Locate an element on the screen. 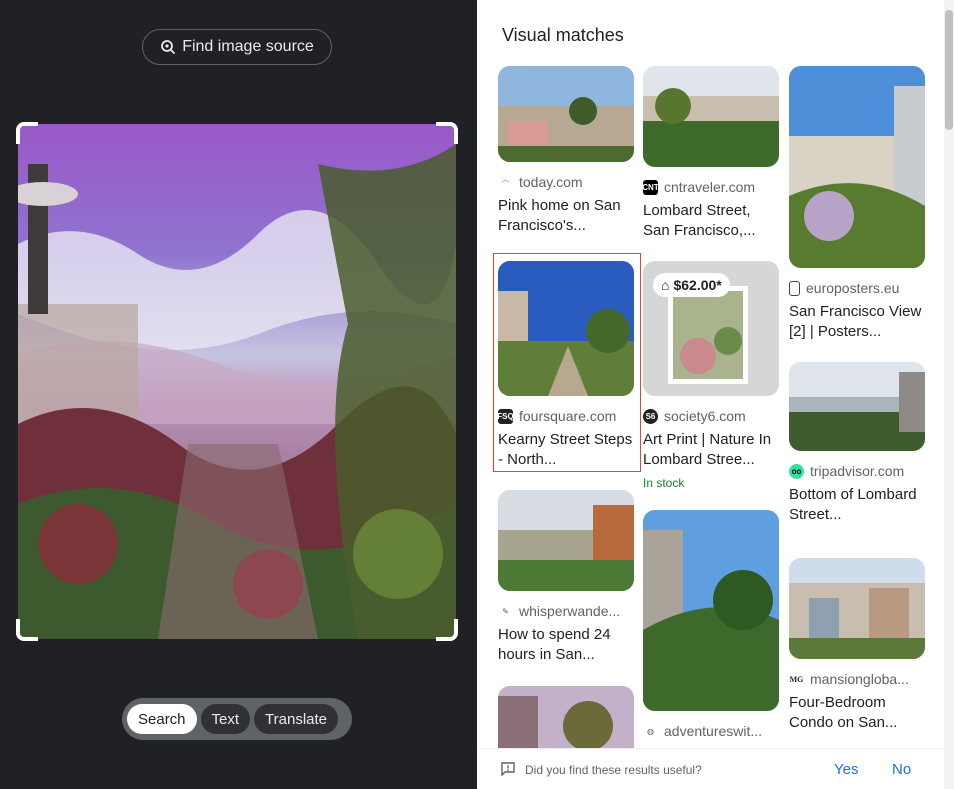 This screenshot has width=954, height=789. find-image-source-button: Find image source is located at coordinates (237, 47).